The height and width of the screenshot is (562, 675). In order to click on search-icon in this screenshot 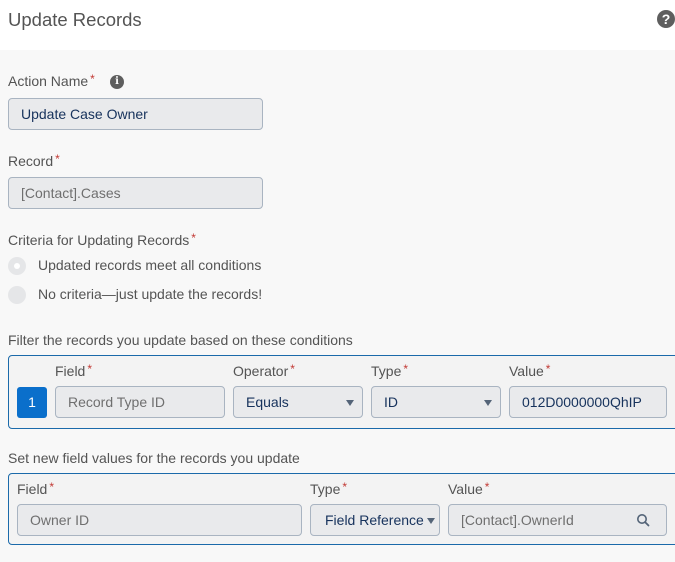, I will do `click(643, 520)`.